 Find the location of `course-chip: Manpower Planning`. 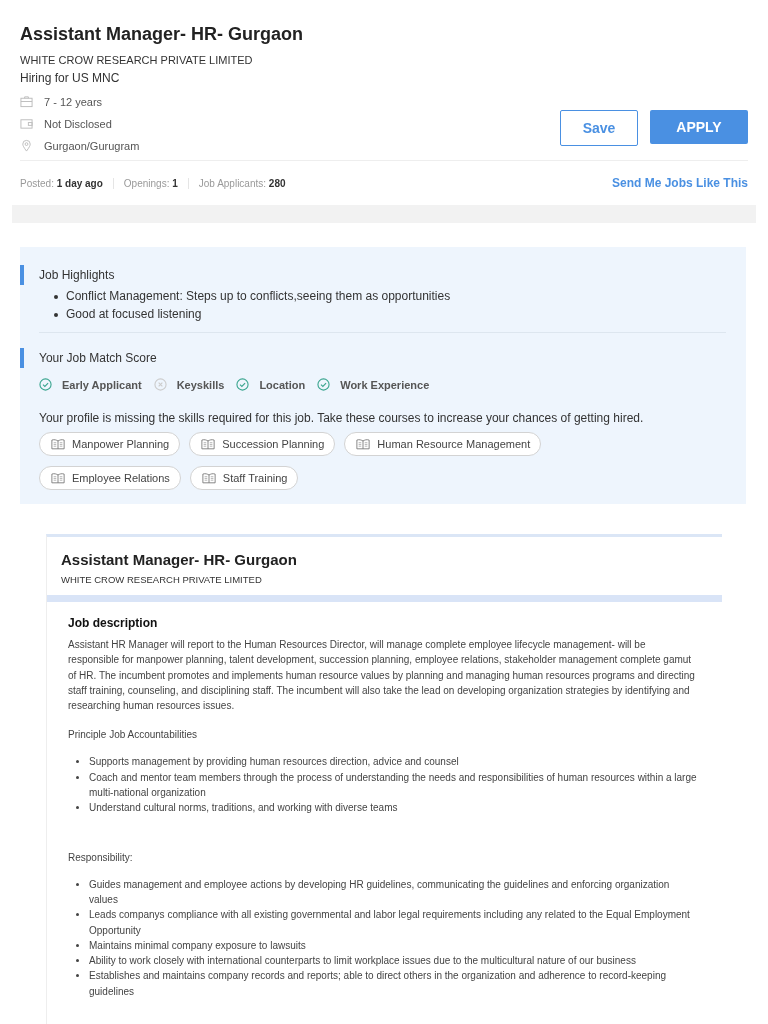

course-chip: Manpower Planning is located at coordinates (110, 444).